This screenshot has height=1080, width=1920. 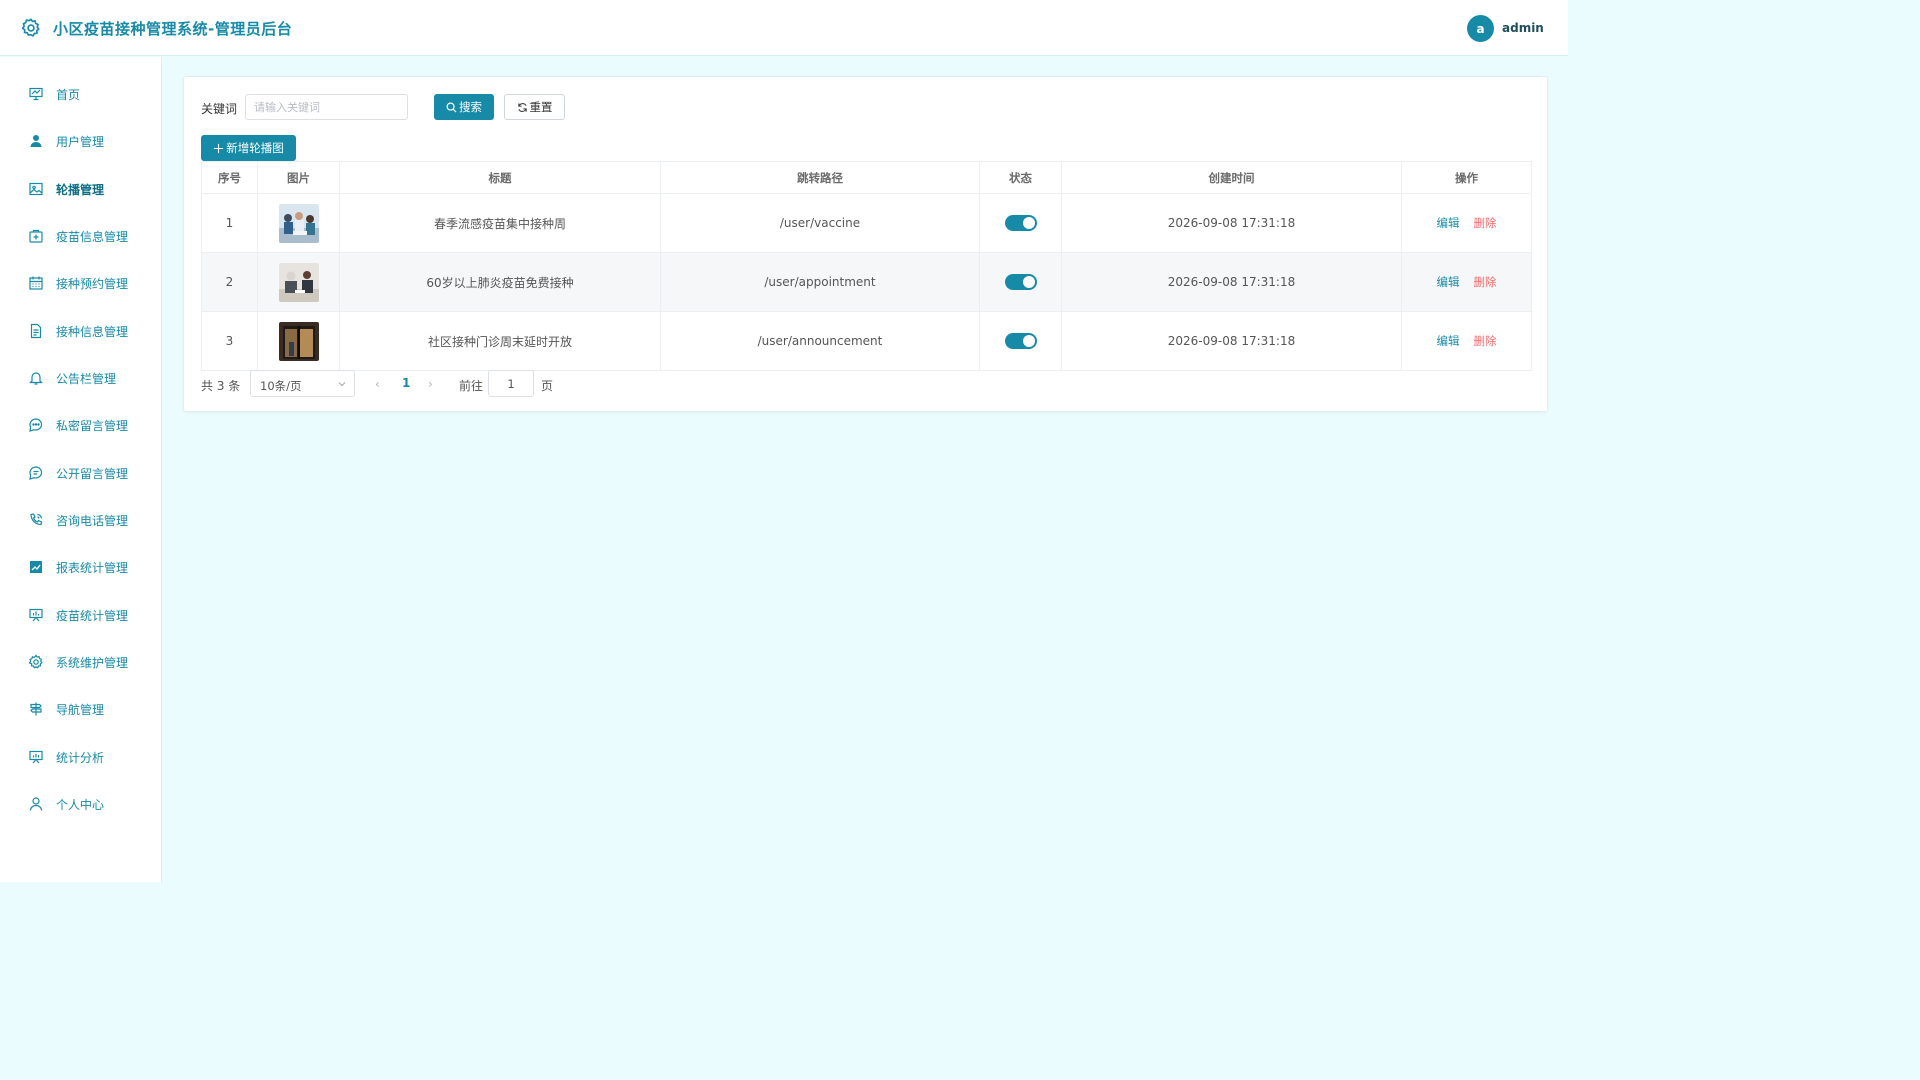 What do you see at coordinates (219, 109) in the screenshot?
I see `keyword-label: 关键词` at bounding box center [219, 109].